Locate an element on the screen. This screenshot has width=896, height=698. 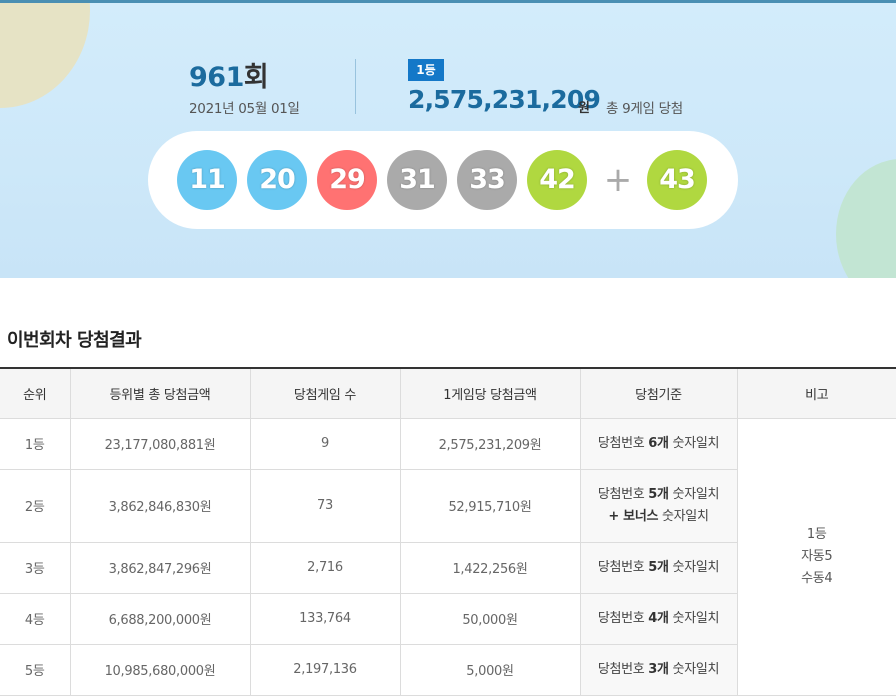
criteria-bonus: 보너스 is located at coordinates (641, 516).